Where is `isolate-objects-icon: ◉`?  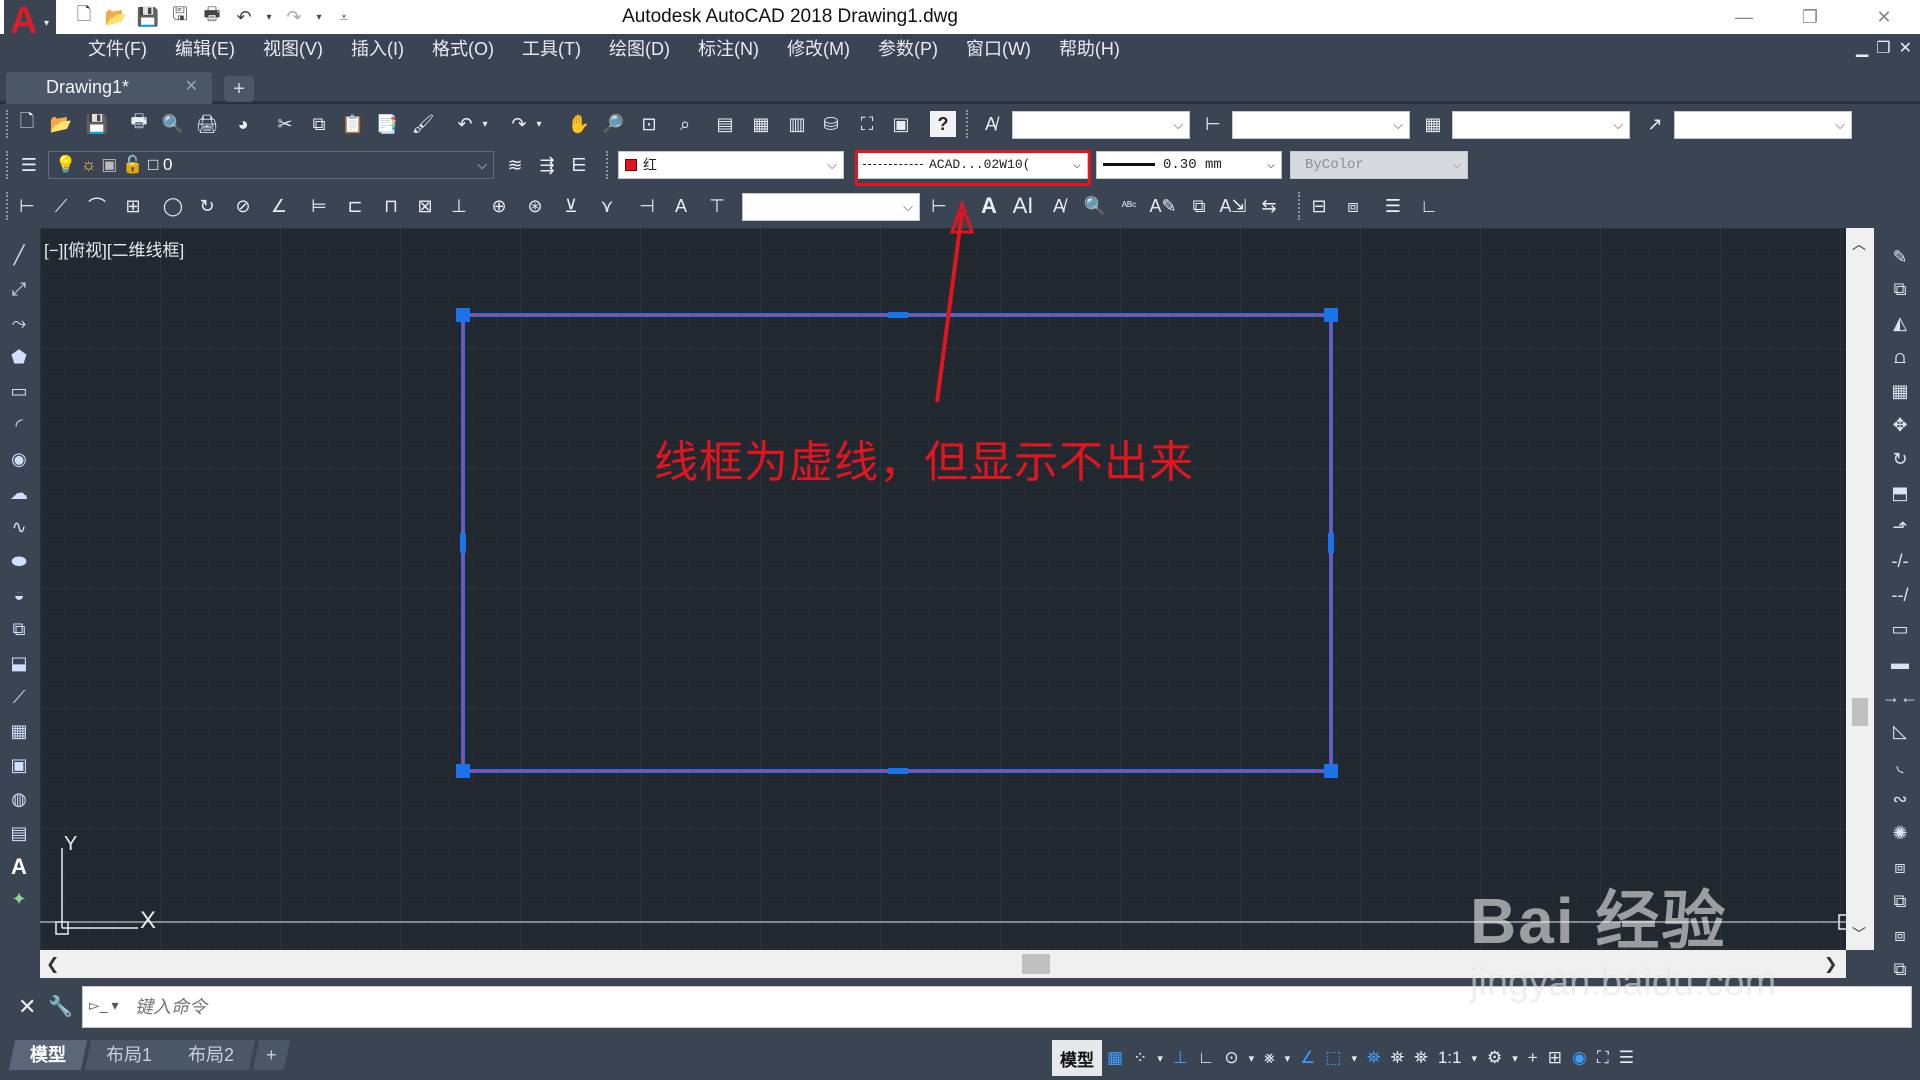 isolate-objects-icon: ◉ is located at coordinates (1579, 1058).